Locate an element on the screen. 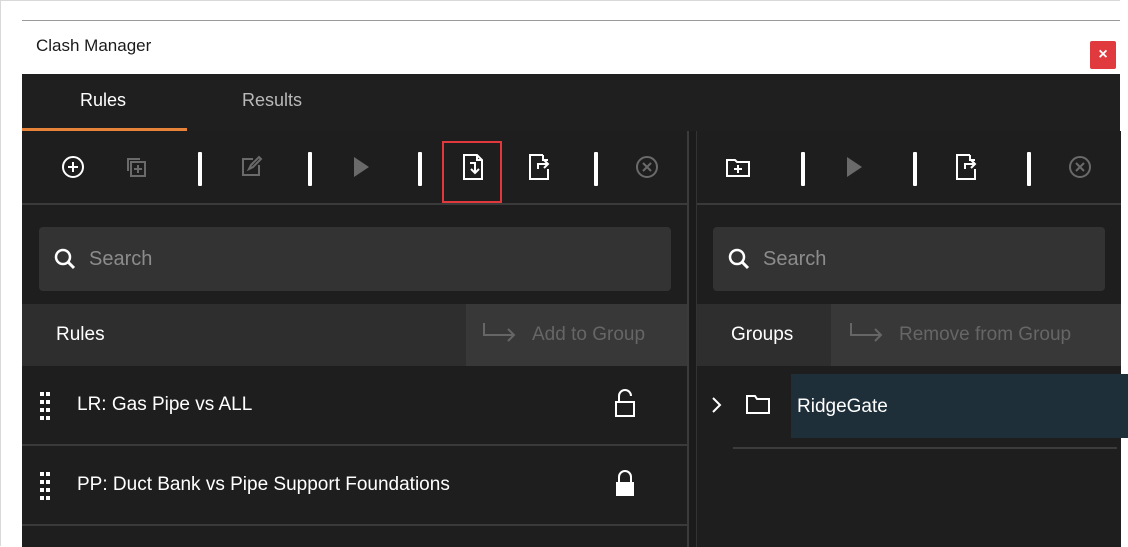 The image size is (1128, 547). tab-bar: Rules Results is located at coordinates (571, 102).